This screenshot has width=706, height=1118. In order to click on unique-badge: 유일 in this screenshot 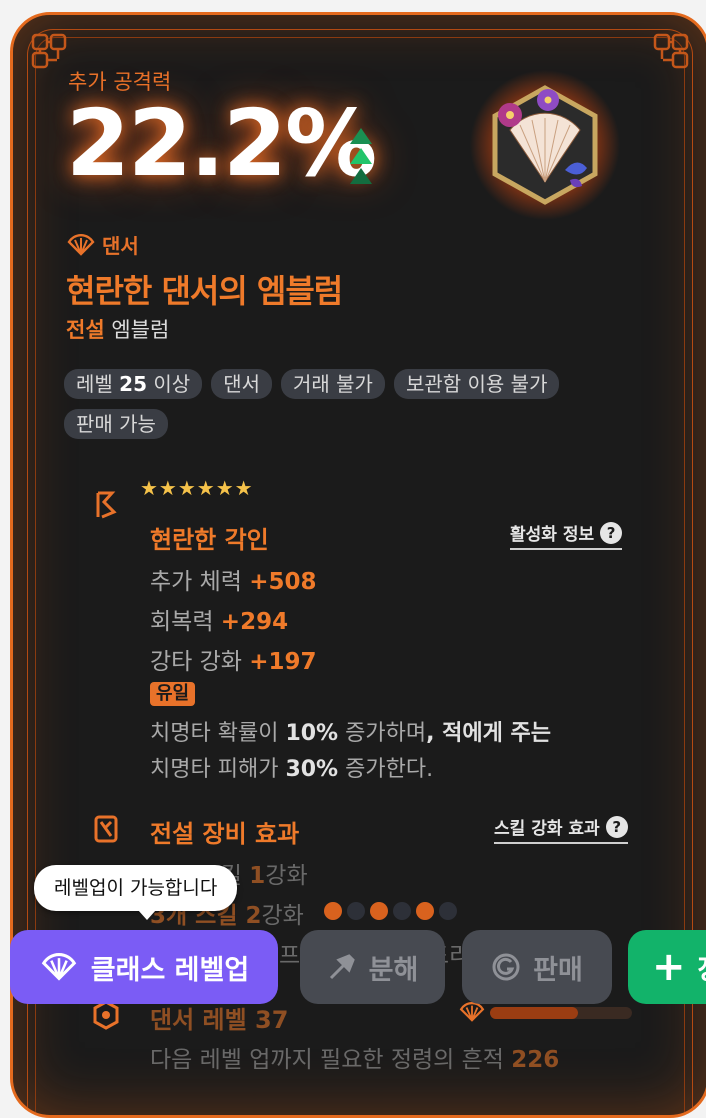, I will do `click(173, 694)`.